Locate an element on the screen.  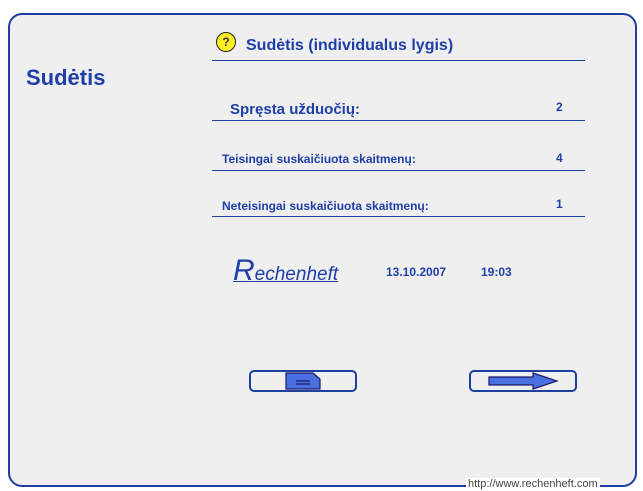
stat-label-tasks: Spręsta užduočių: is located at coordinates (295, 109).